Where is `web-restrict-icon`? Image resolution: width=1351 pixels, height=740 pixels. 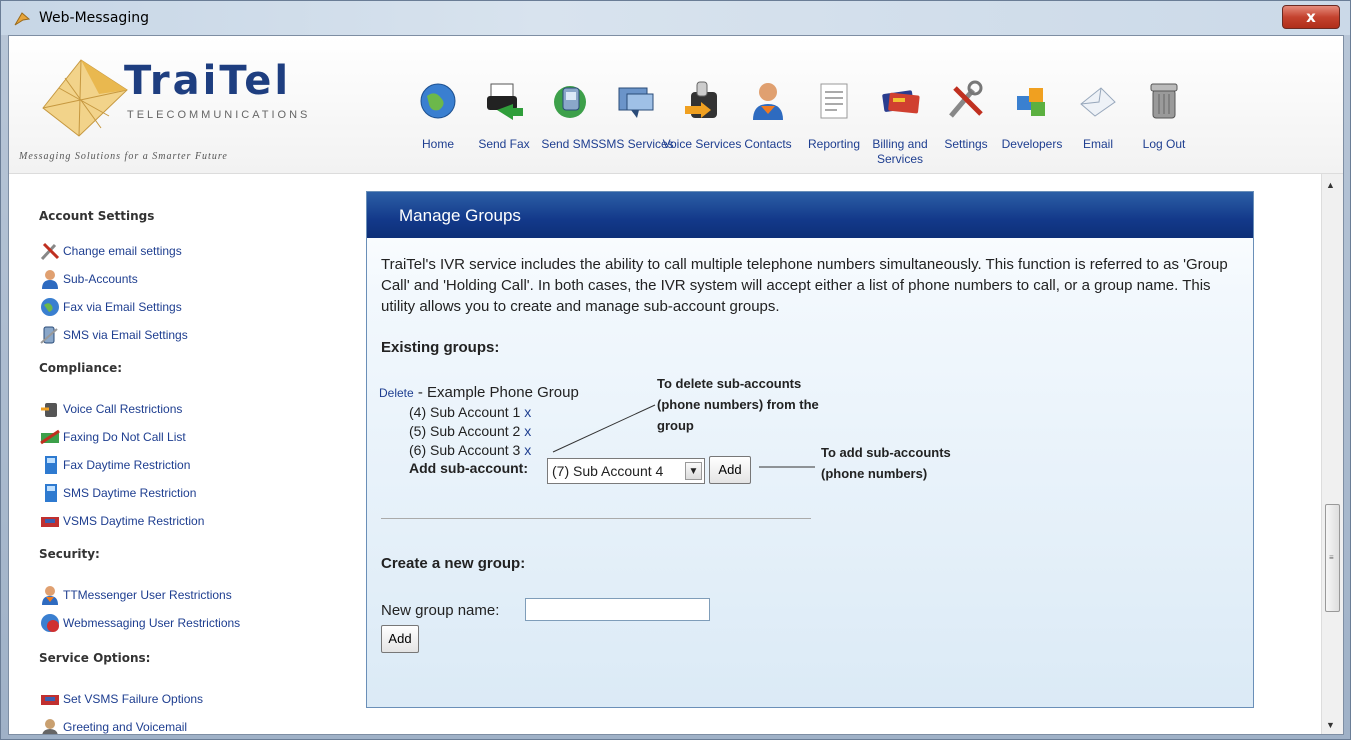
web-restrict-icon is located at coordinates (50, 623).